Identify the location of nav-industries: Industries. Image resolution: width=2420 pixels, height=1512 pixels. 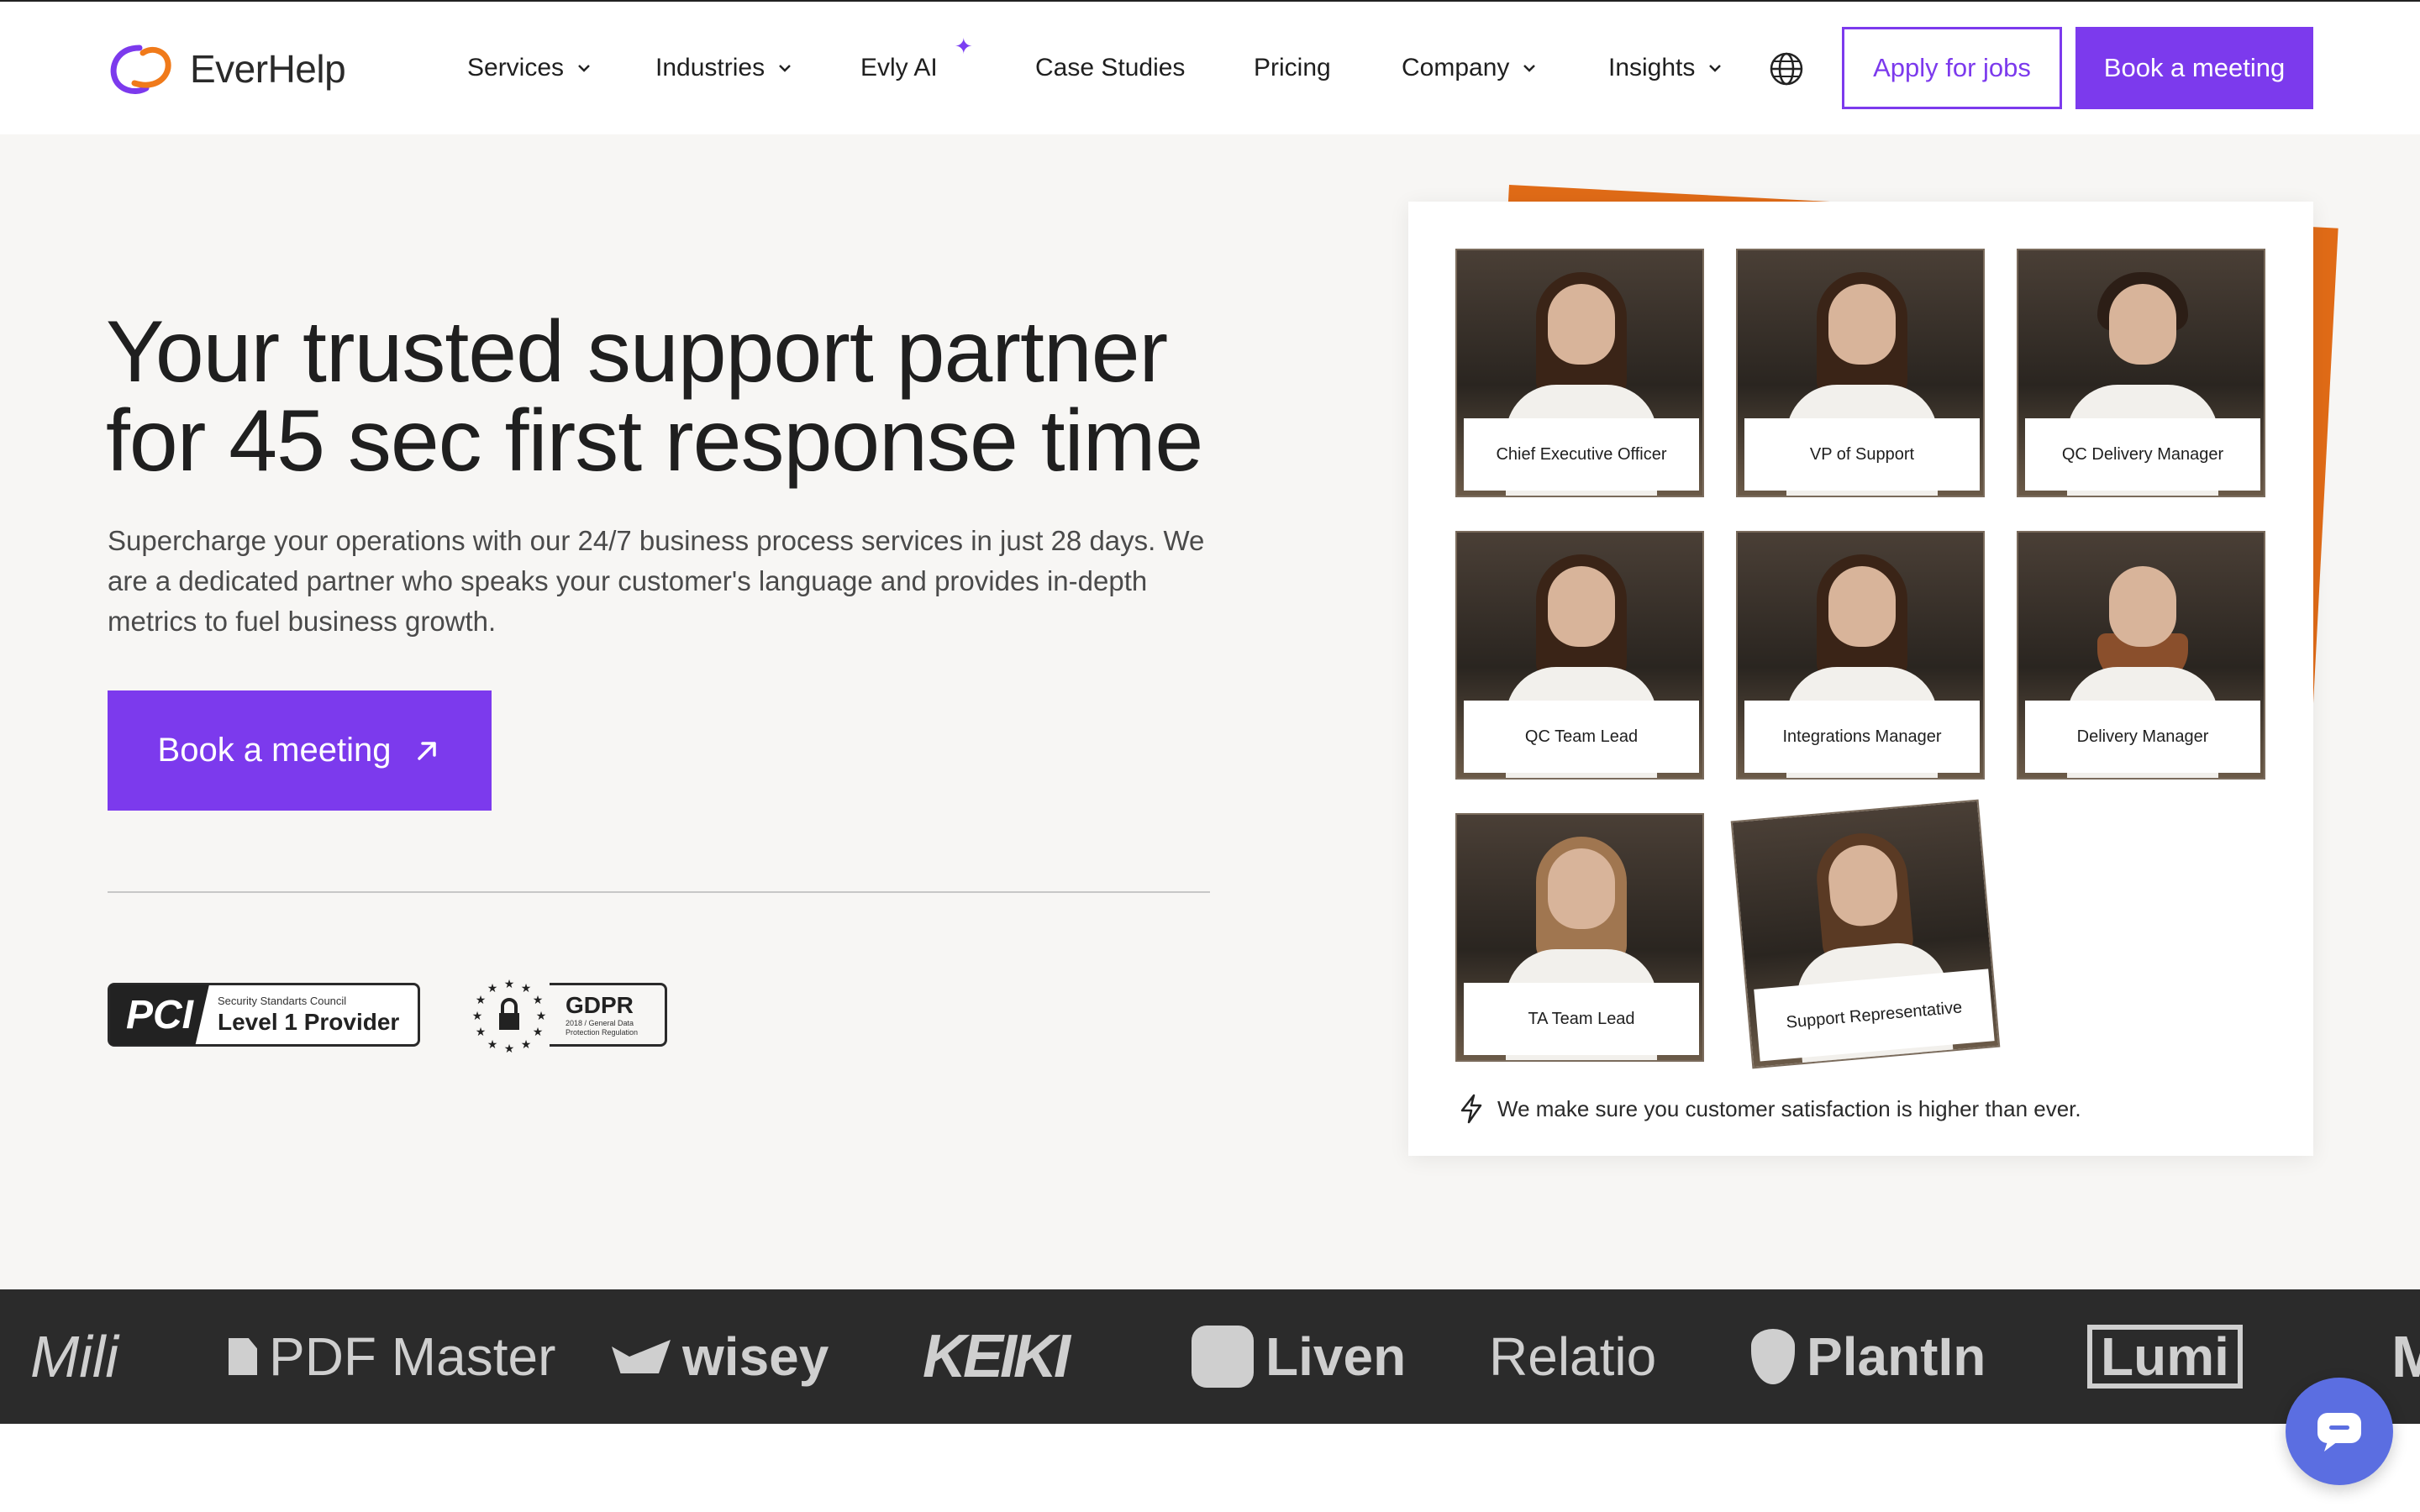
(724, 68).